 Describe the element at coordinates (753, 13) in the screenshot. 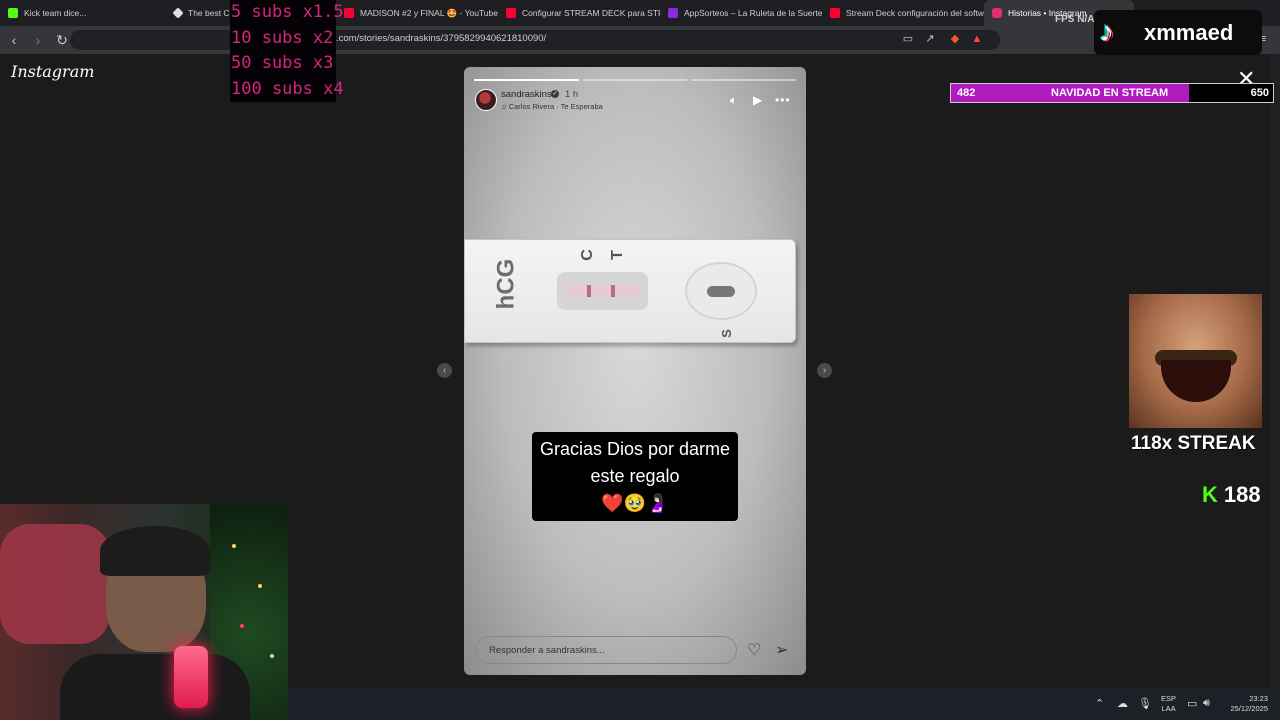

I see `tab-label: AppSorteos – La Ruleta de la Suerte` at that location.